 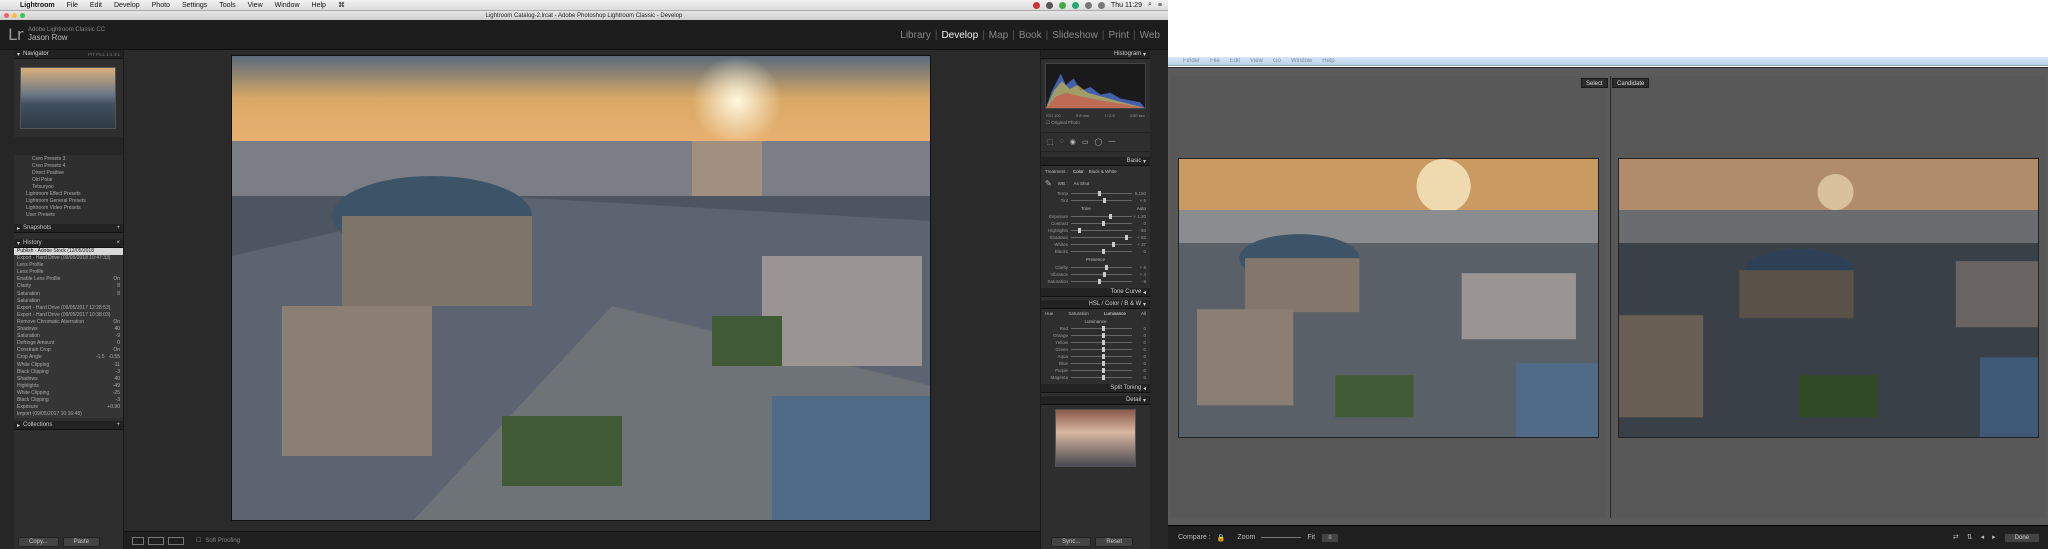 I want to click on add-snapshot-icon: +, so click(x=119, y=228).